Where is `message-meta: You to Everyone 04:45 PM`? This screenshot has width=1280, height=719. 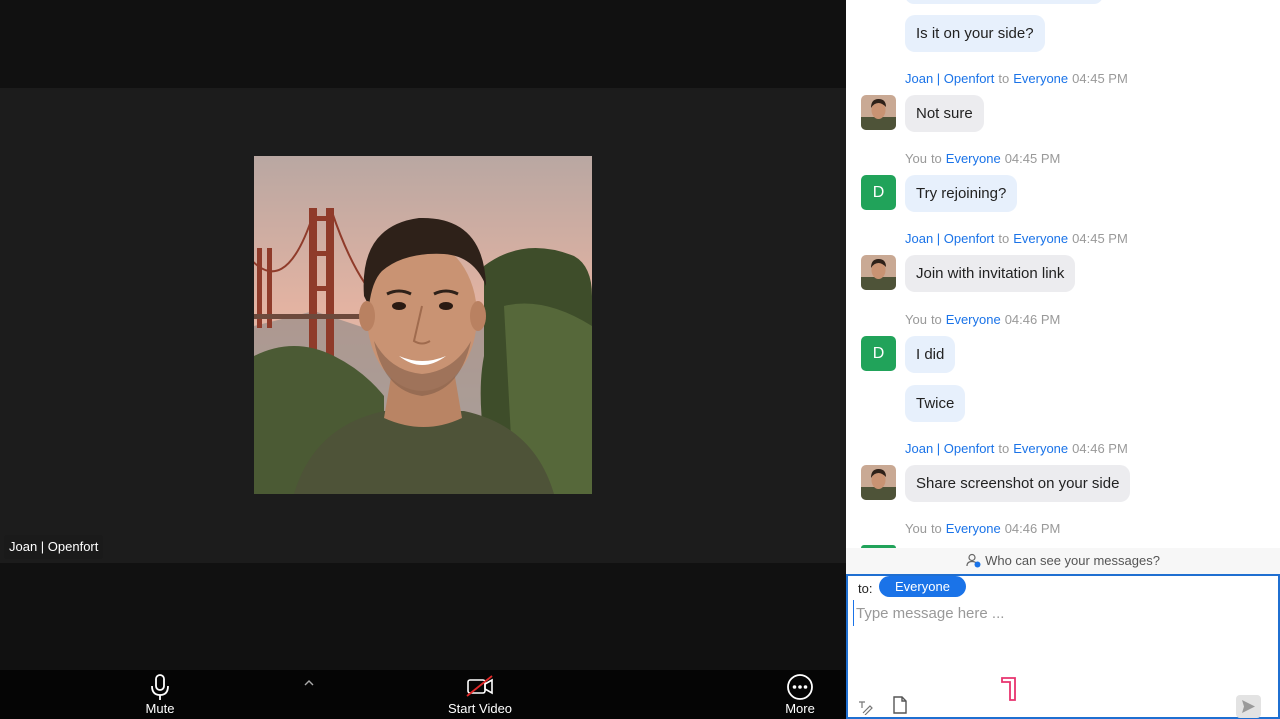 message-meta: You to Everyone 04:45 PM is located at coordinates (983, 158).